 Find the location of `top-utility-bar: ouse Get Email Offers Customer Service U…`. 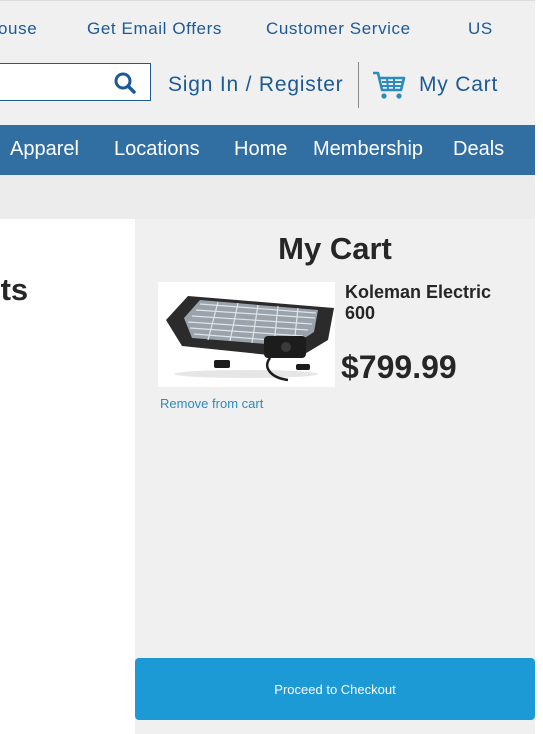

top-utility-bar: ouse Get Email Offers Customer Service U… is located at coordinates (267, 28).